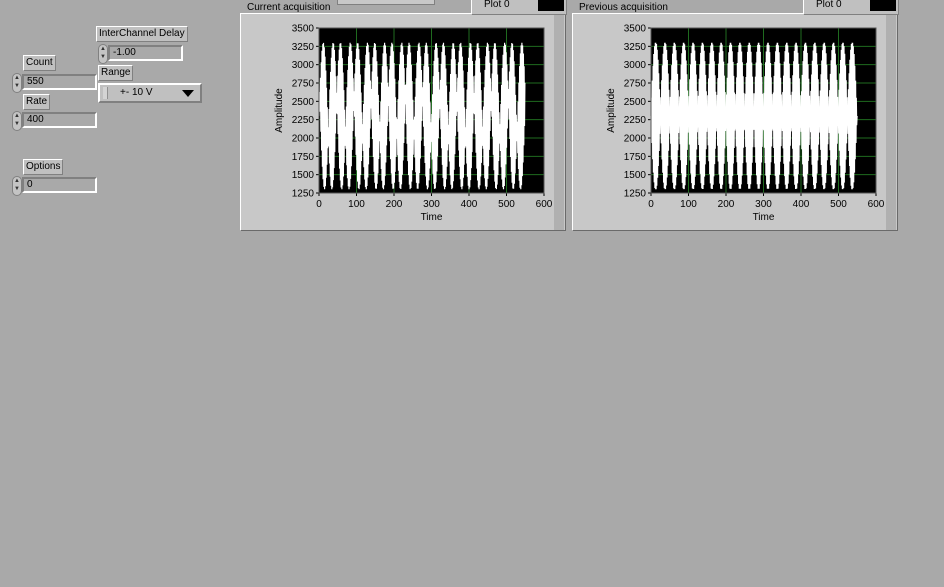  Describe the element at coordinates (623, 7) in the screenshot. I see `graph-title: Previous acquisition` at that location.